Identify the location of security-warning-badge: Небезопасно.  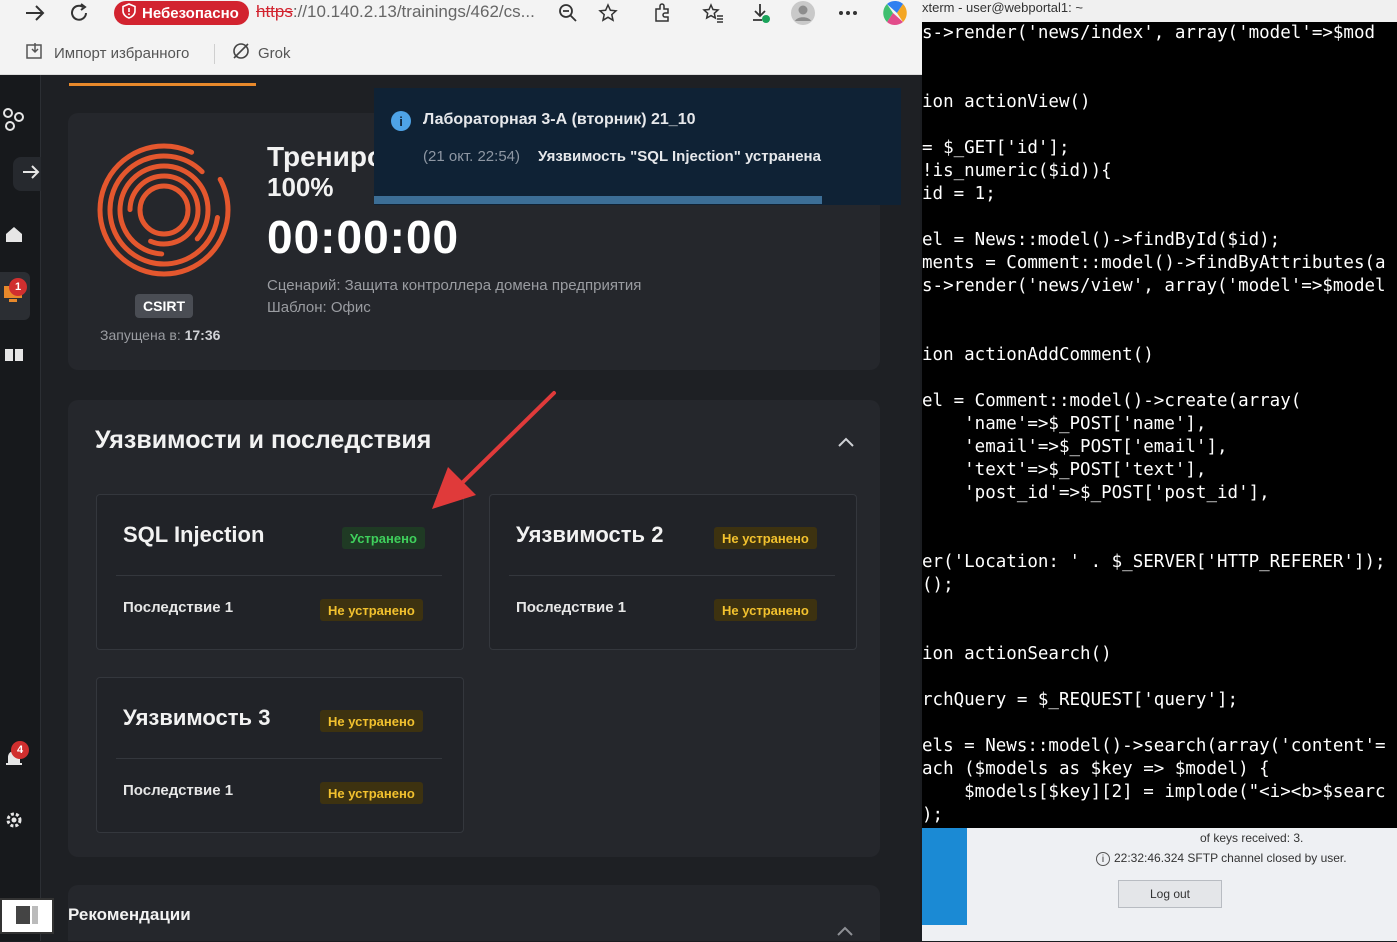
(181, 13).